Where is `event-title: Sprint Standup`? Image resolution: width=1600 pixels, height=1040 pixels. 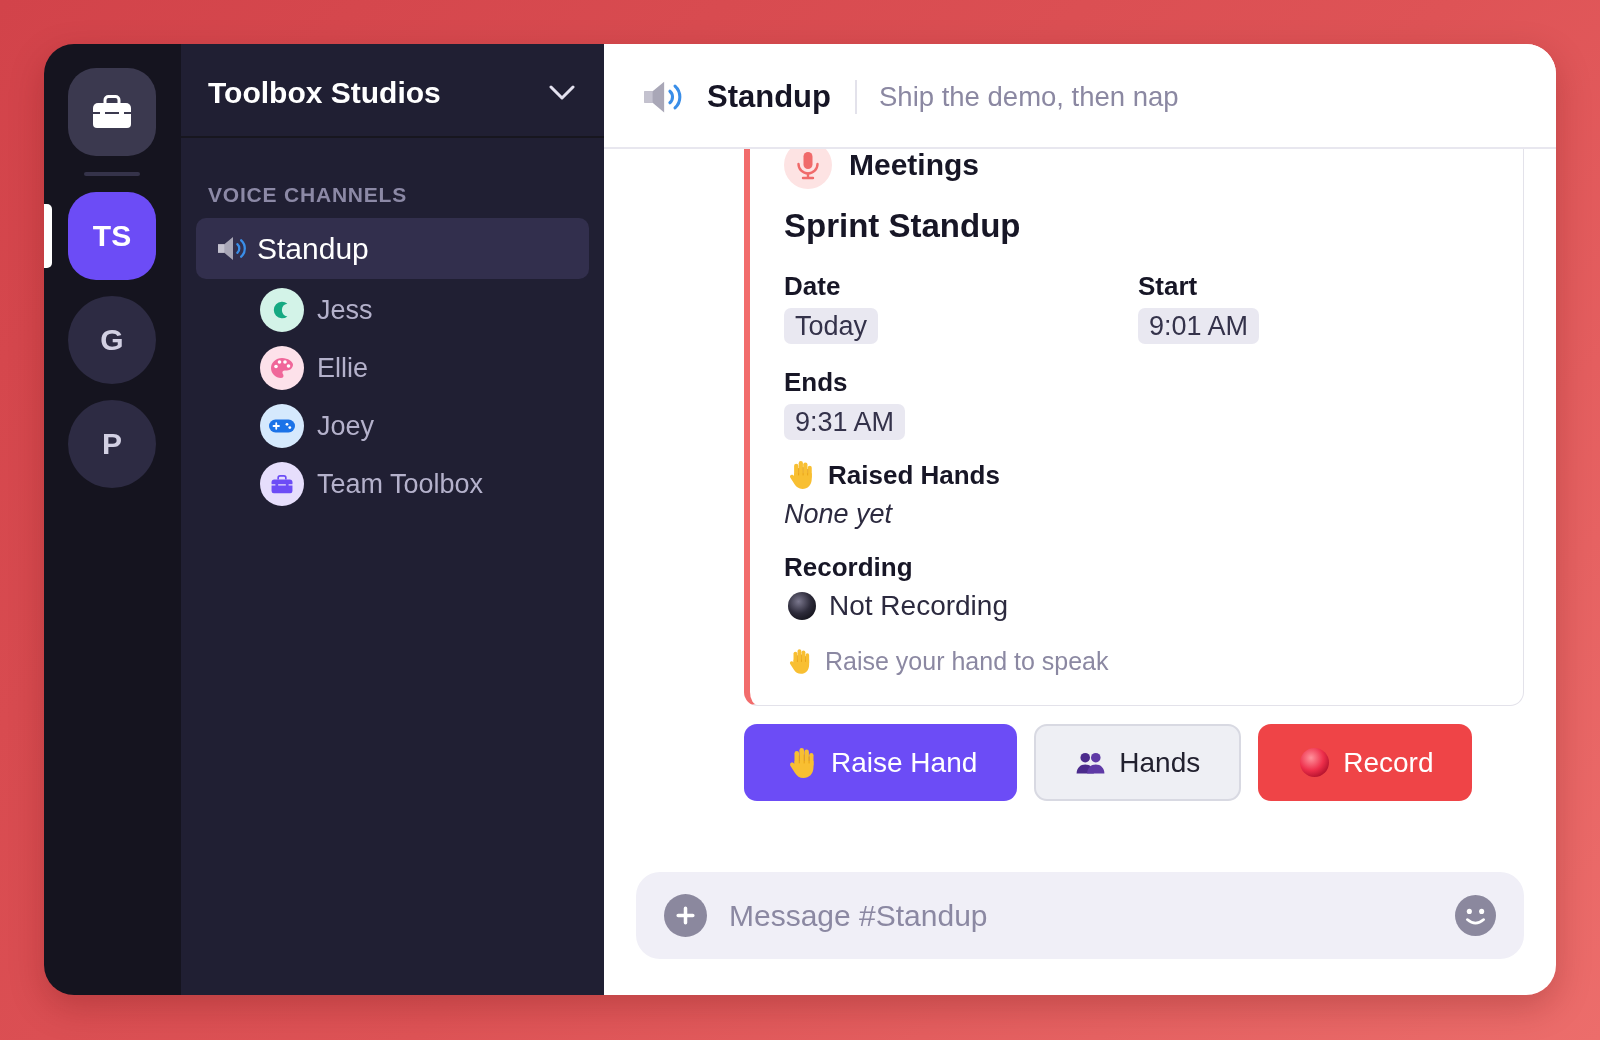 event-title: Sprint Standup is located at coordinates (902, 226).